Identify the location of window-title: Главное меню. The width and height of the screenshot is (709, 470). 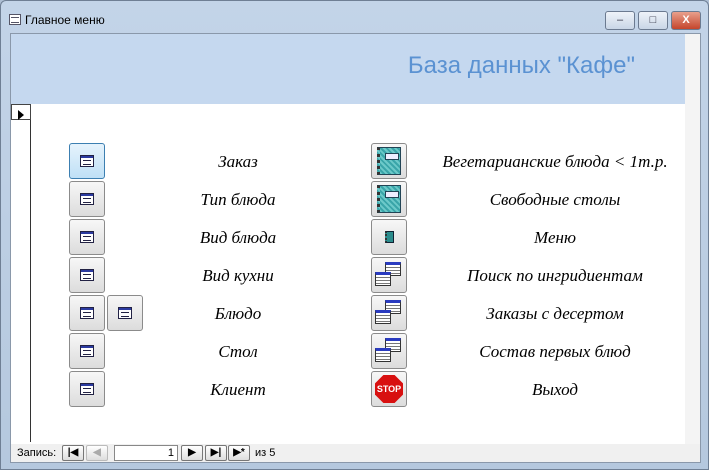
(65, 20).